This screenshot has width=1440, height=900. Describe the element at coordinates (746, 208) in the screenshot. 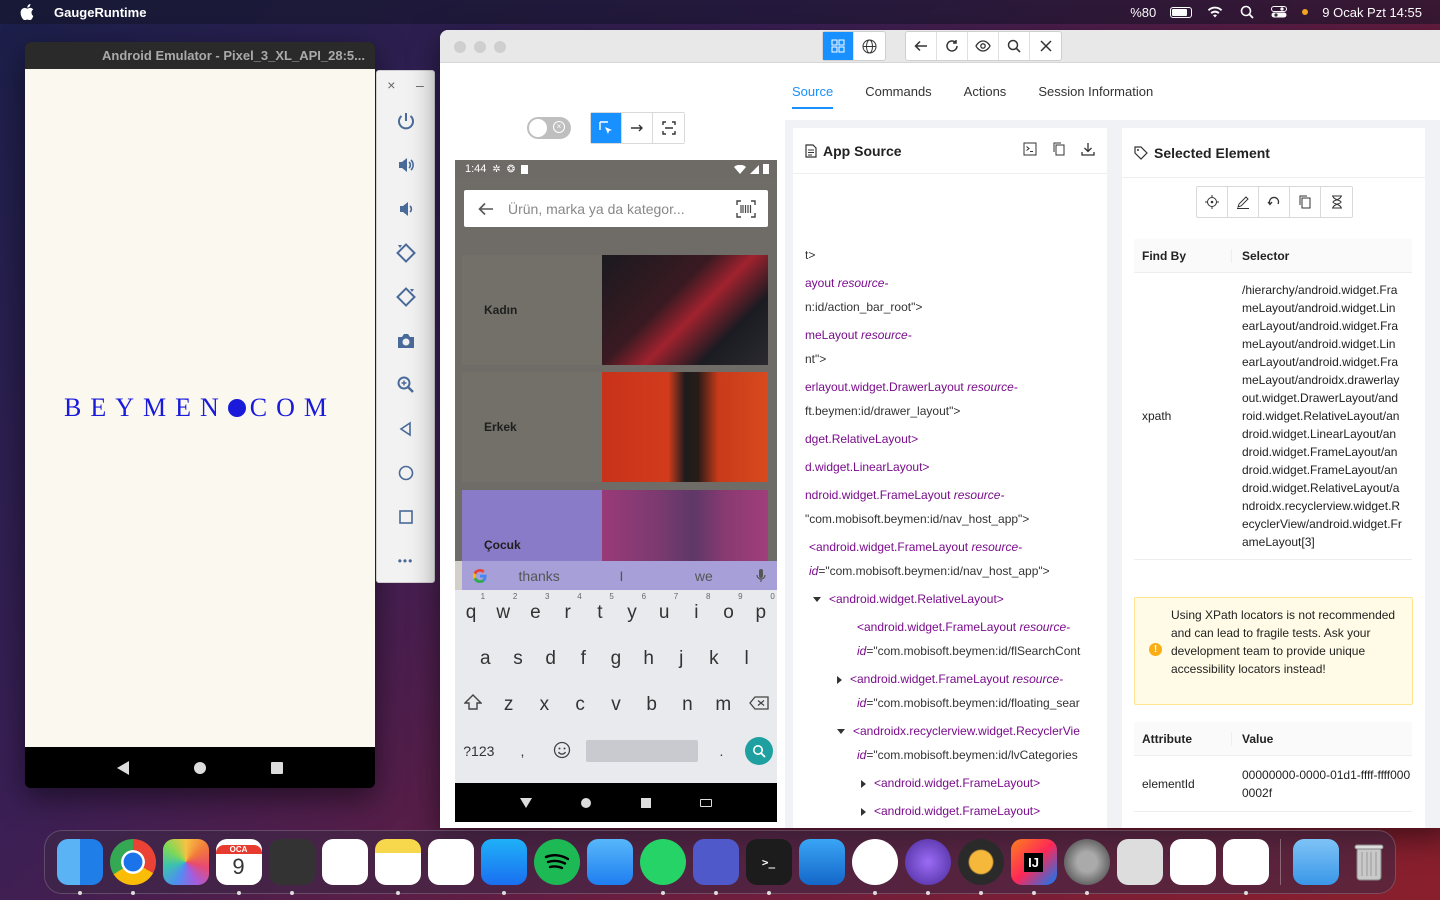

I see `barcode-scan-icon` at that location.